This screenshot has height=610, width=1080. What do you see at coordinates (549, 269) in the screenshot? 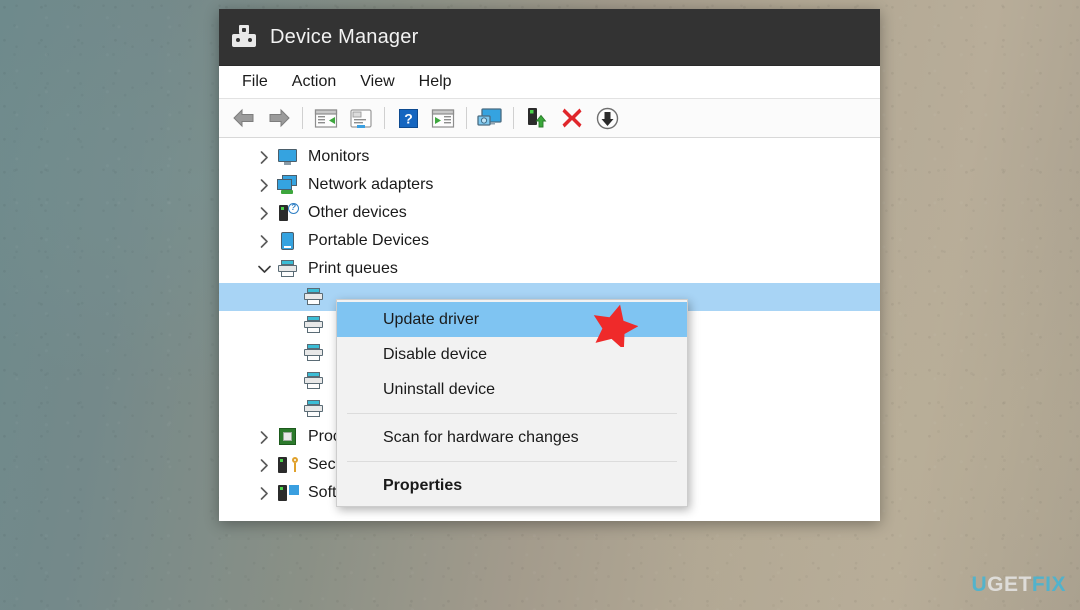
I see `tree-node-print-queues: Print queues` at bounding box center [549, 269].